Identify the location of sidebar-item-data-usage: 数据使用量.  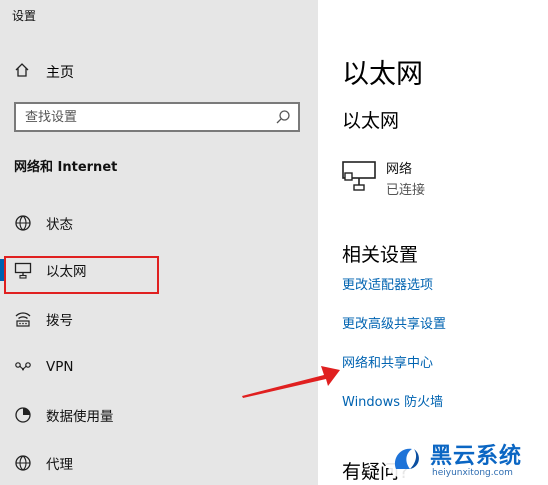
(159, 415).